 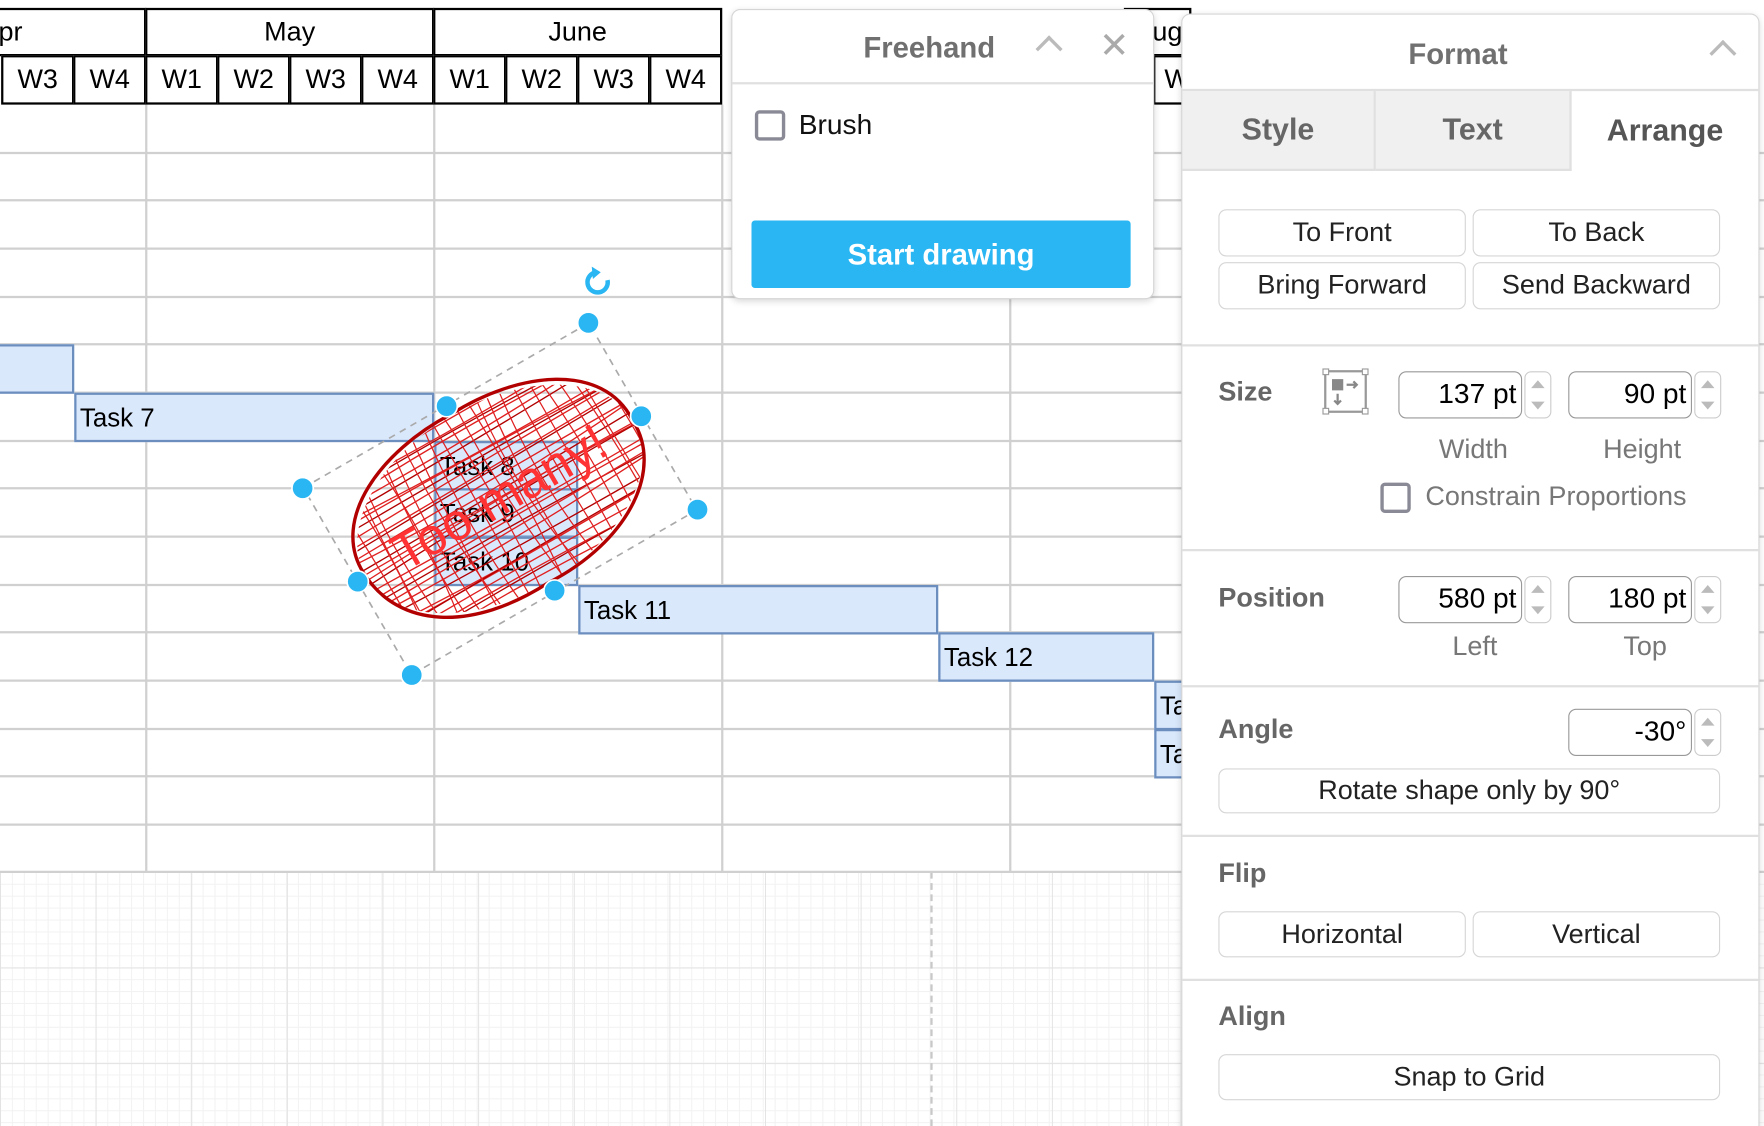 What do you see at coordinates (597, 280) in the screenshot?
I see `rotate-handle-icon` at bounding box center [597, 280].